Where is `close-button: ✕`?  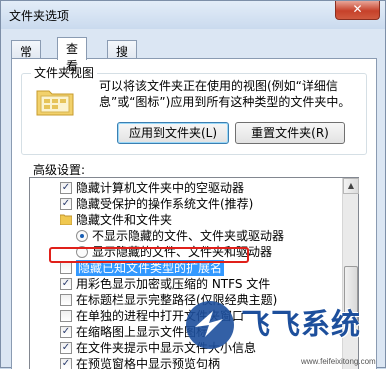 close-button: ✕ is located at coordinates (357, 10).